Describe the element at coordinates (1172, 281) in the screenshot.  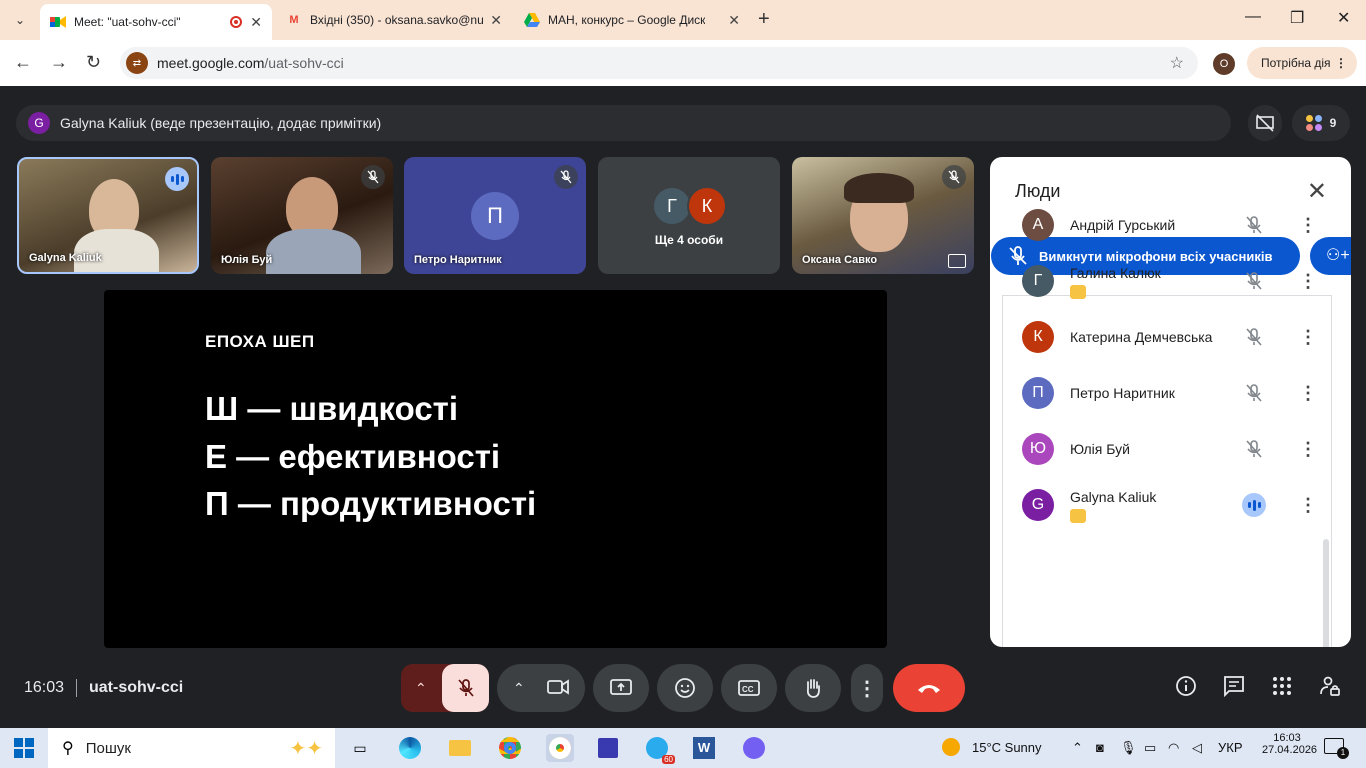
I see `participant-row: Г Галина Калюк ⋮` at that location.